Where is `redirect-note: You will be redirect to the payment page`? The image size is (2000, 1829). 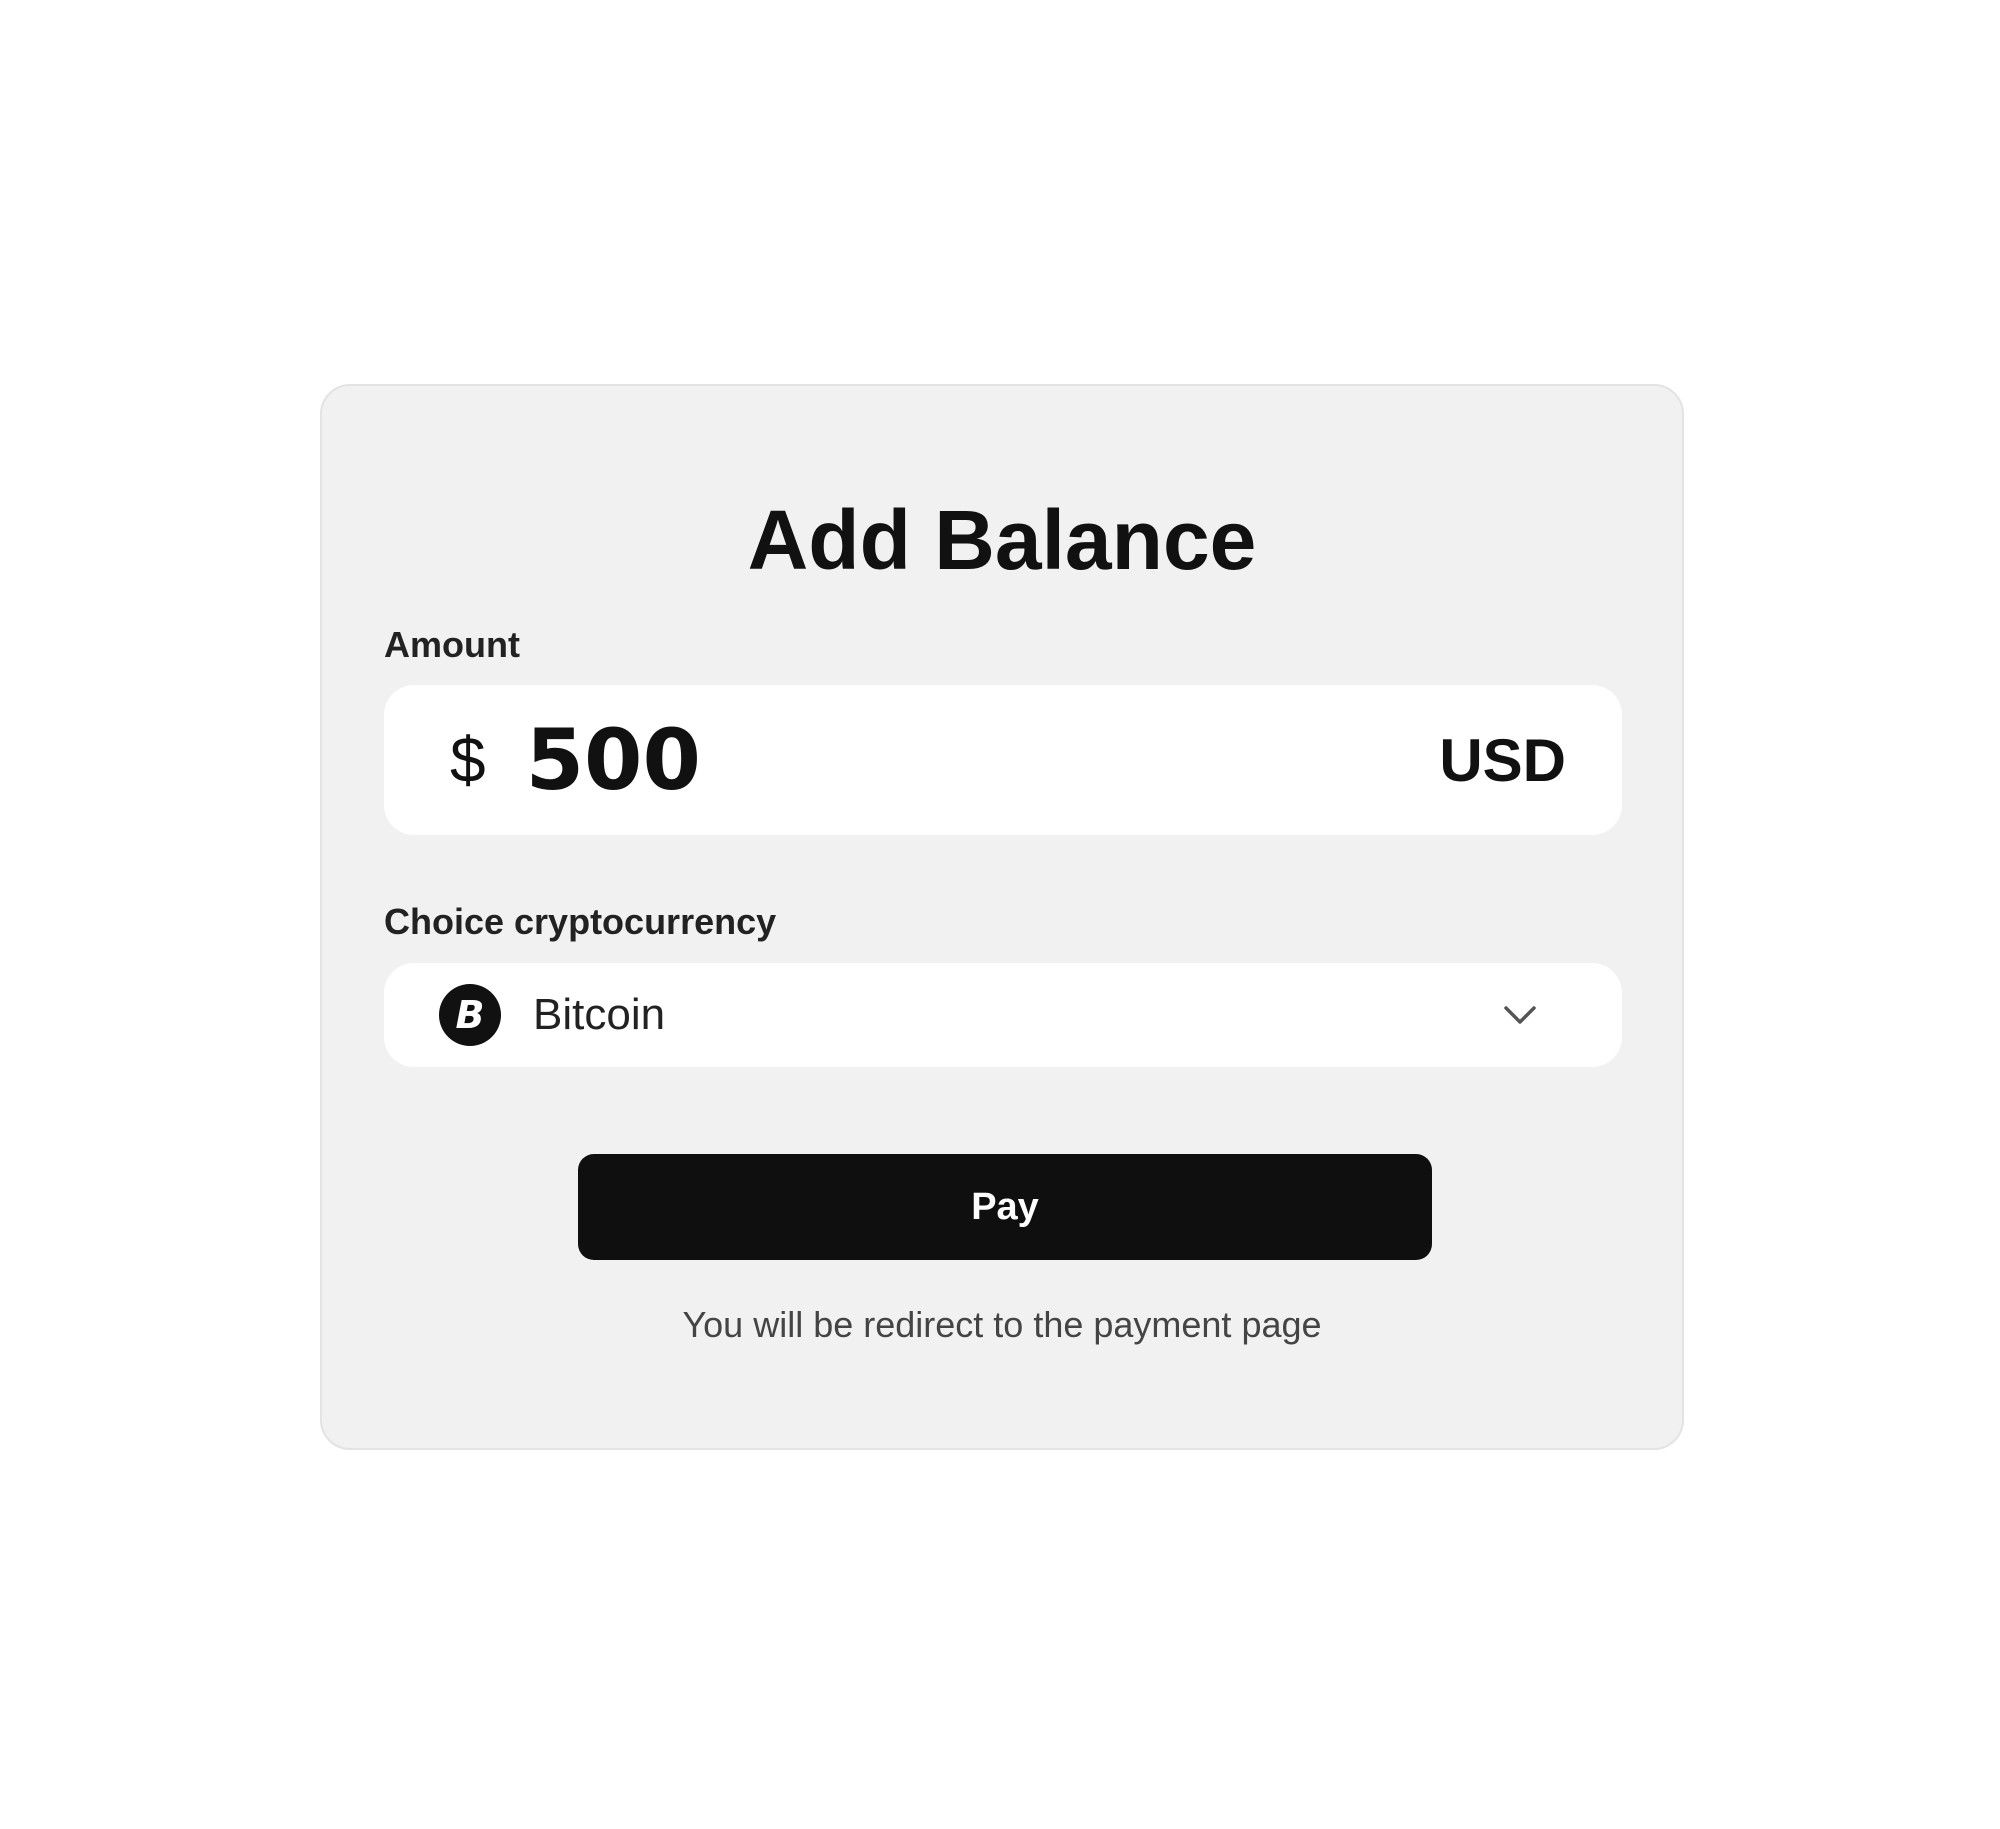
redirect-note: You will be redirect to the payment page is located at coordinates (1002, 1324).